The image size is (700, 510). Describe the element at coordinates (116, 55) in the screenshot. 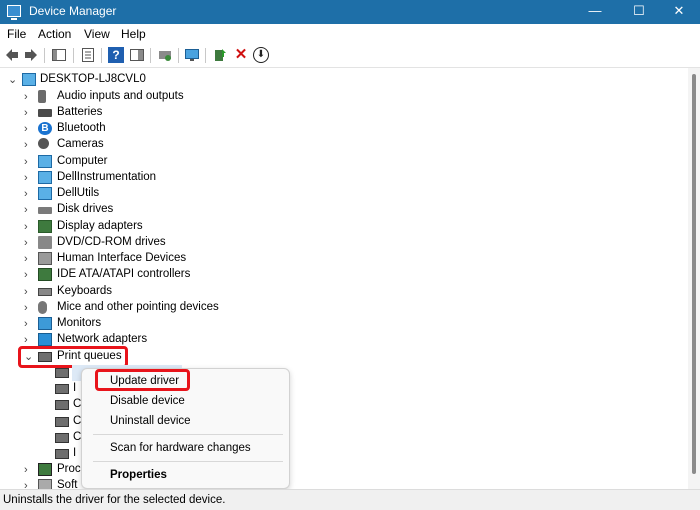

I see `help-icon: ?` at that location.